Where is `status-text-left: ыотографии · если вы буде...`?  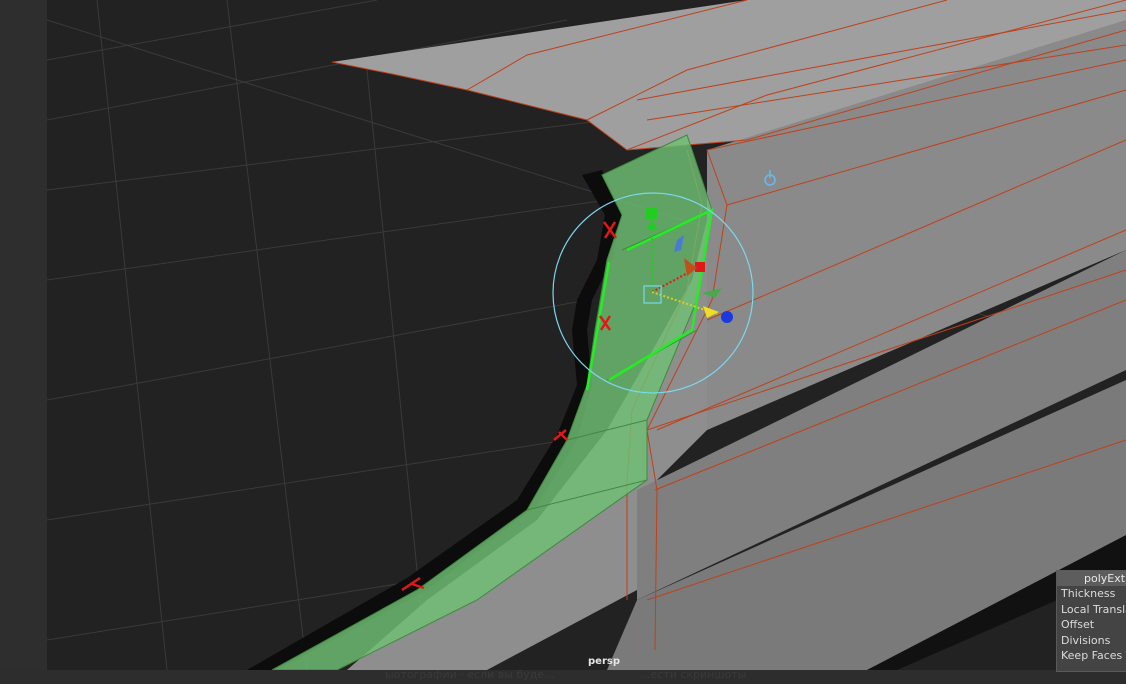 status-text-left: ыотографии · если вы буде... is located at coordinates (470, 674).